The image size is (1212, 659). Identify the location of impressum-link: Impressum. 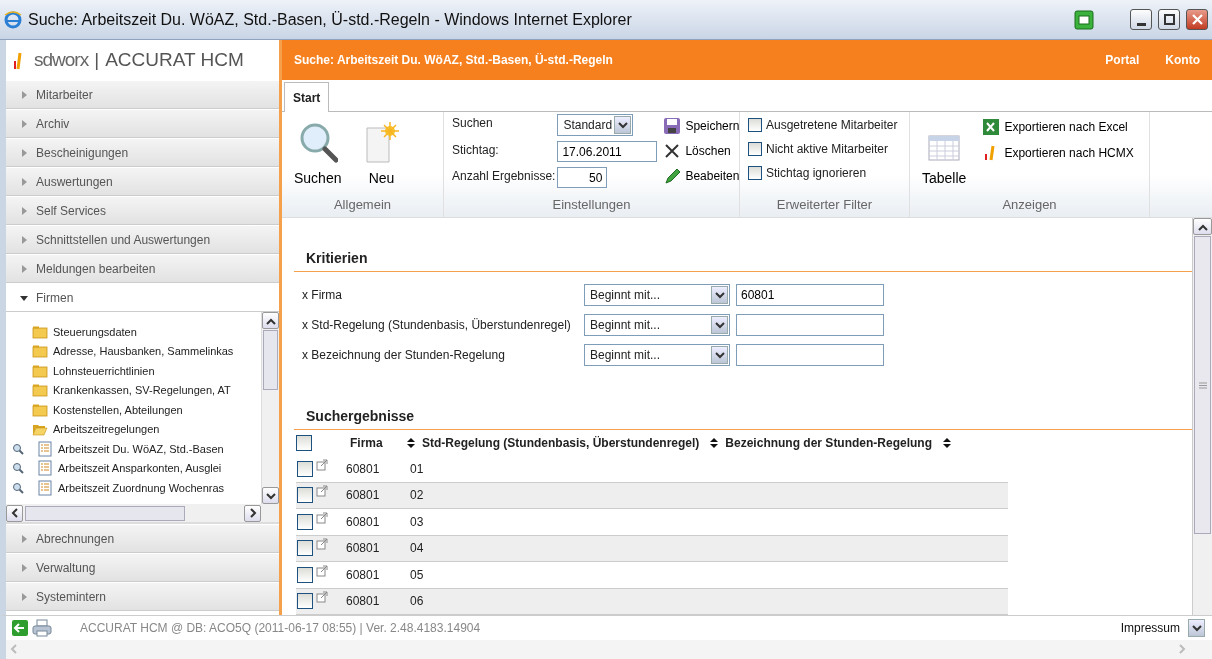
(1150, 628).